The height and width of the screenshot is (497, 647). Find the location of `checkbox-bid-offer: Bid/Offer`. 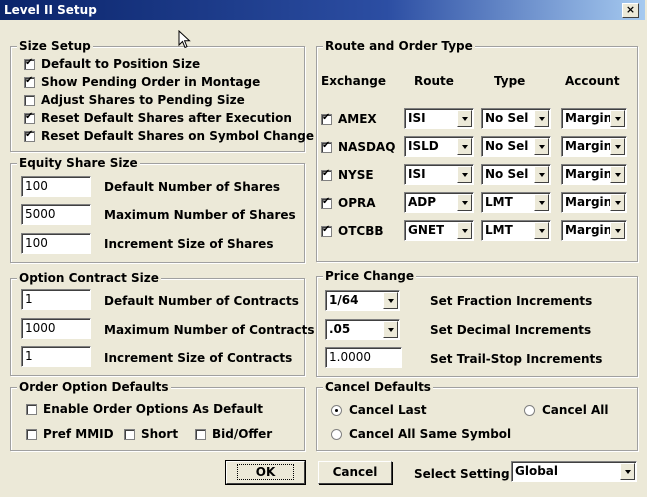

checkbox-bid-offer: Bid/Offer is located at coordinates (233, 434).